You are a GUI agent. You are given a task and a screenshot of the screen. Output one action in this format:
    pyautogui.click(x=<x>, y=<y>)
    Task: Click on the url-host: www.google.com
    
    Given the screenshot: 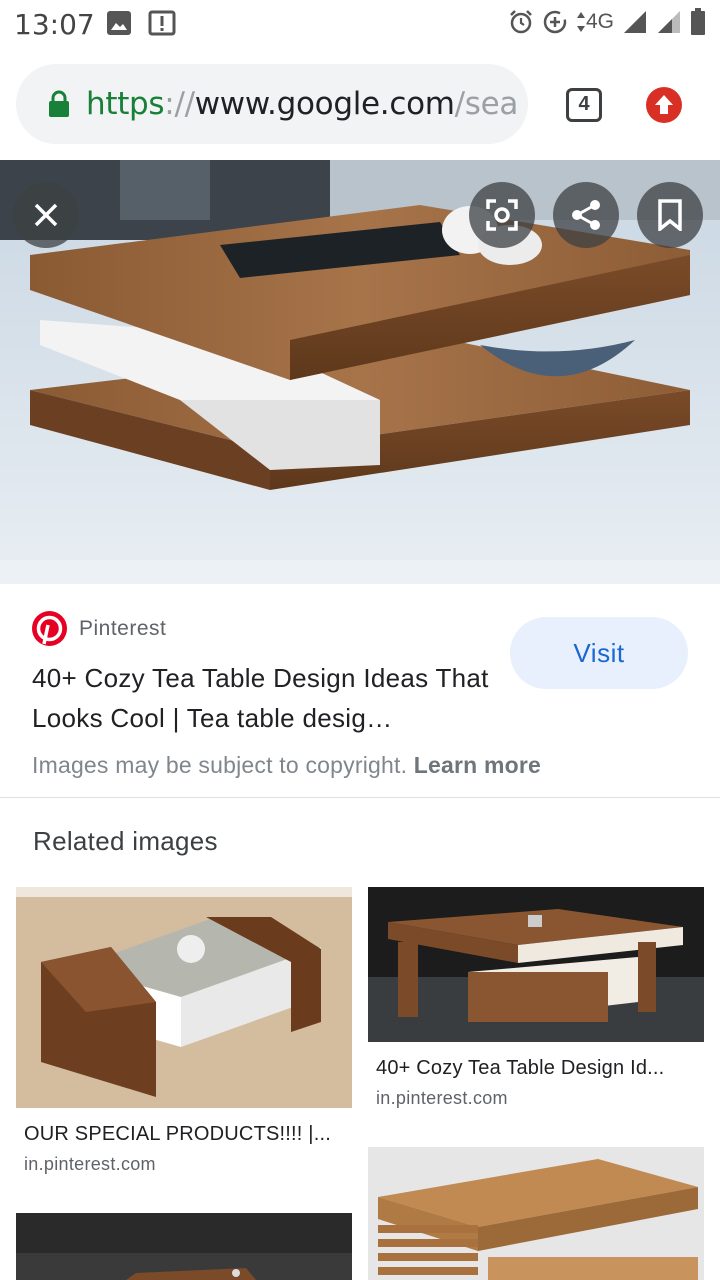 What is the action you would take?
    pyautogui.click(x=324, y=104)
    